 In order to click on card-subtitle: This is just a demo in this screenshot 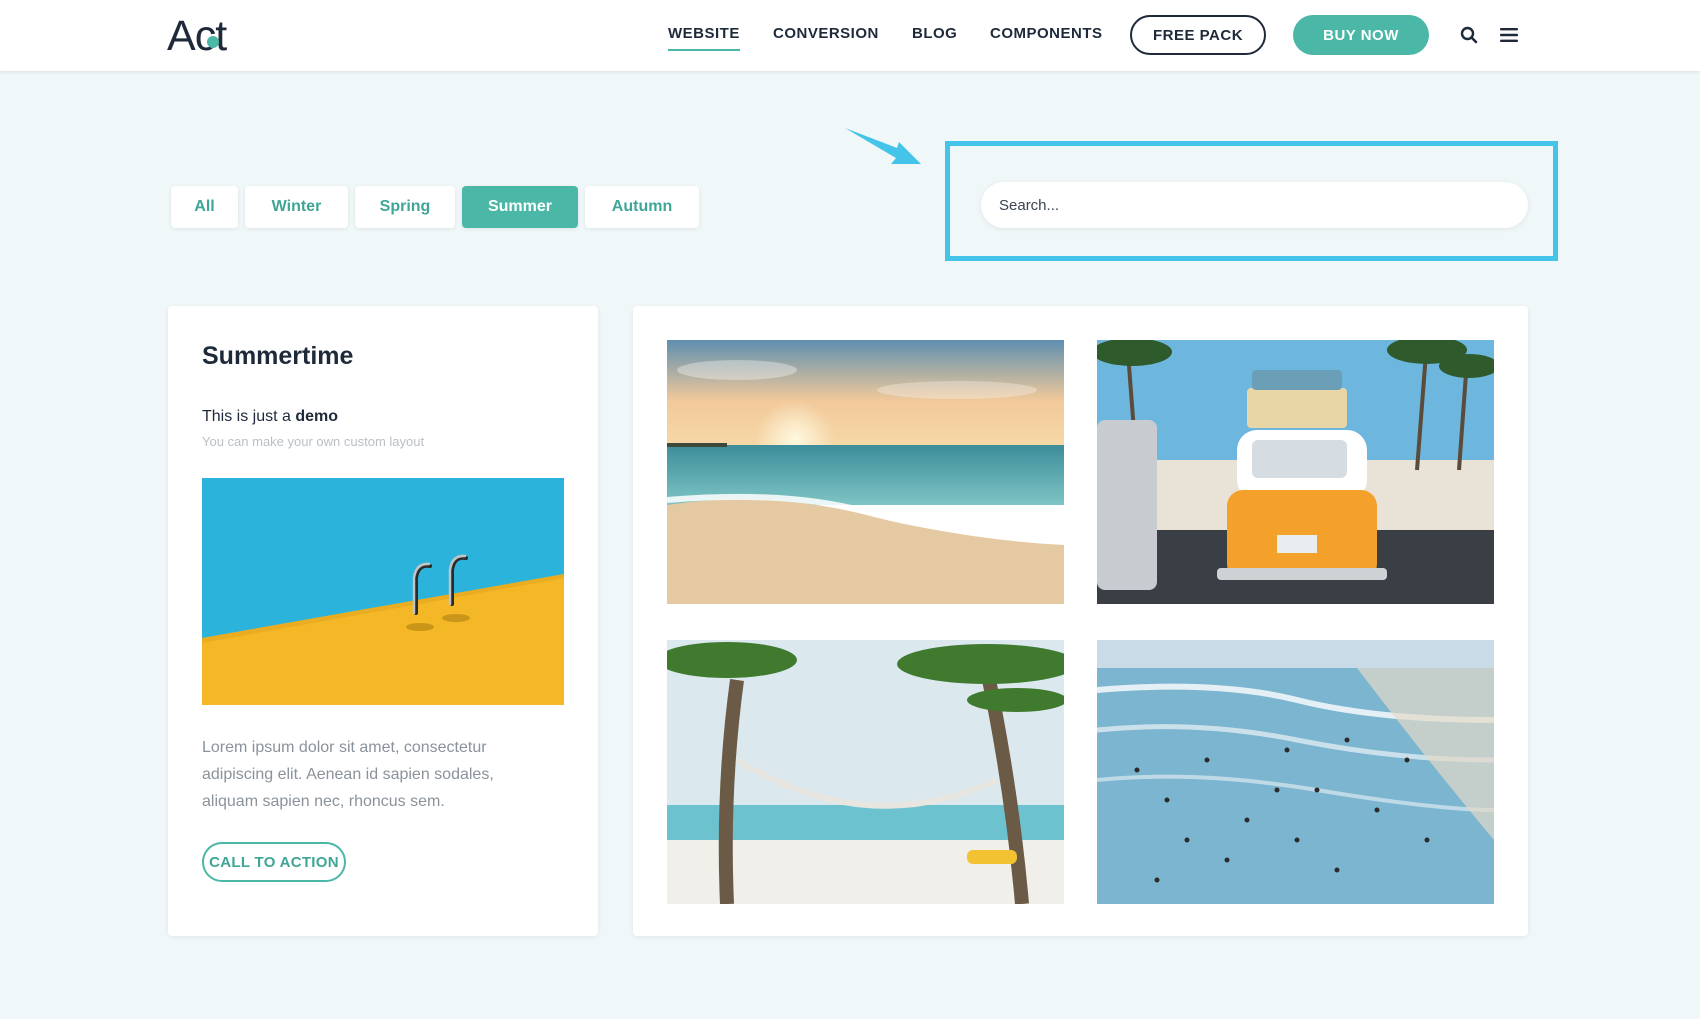, I will do `click(270, 417)`.